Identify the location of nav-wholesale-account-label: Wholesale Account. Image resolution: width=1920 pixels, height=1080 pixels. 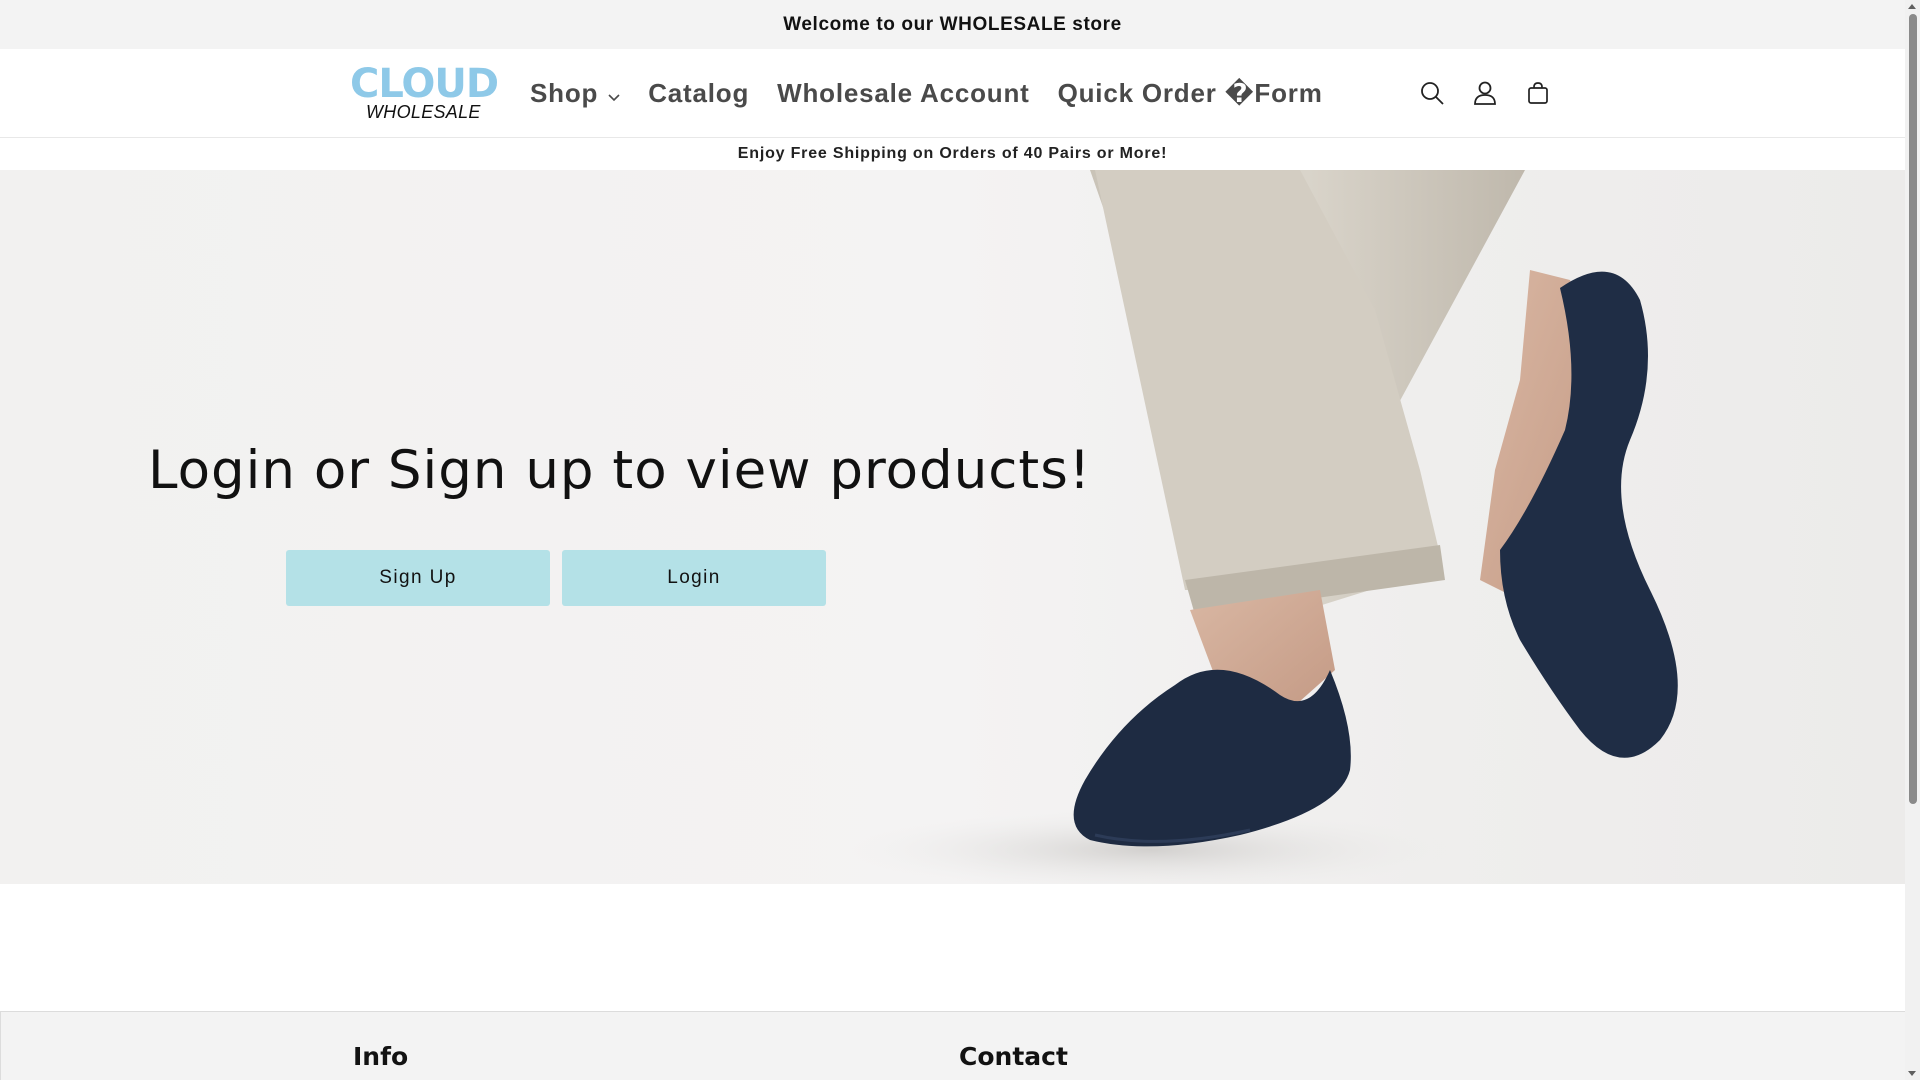
(903, 92).